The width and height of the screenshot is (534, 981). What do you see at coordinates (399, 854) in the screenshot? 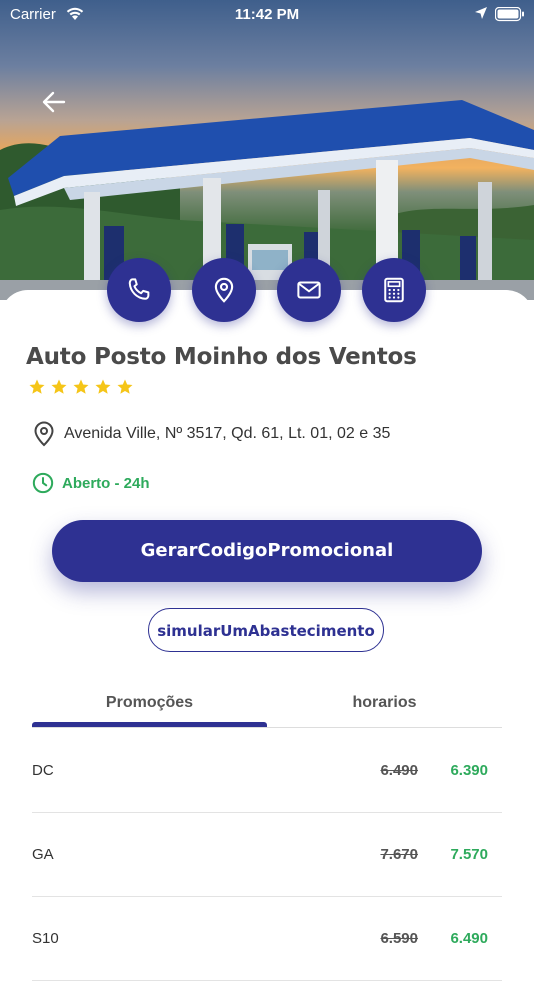
I see `old-price: 7.670` at bounding box center [399, 854].